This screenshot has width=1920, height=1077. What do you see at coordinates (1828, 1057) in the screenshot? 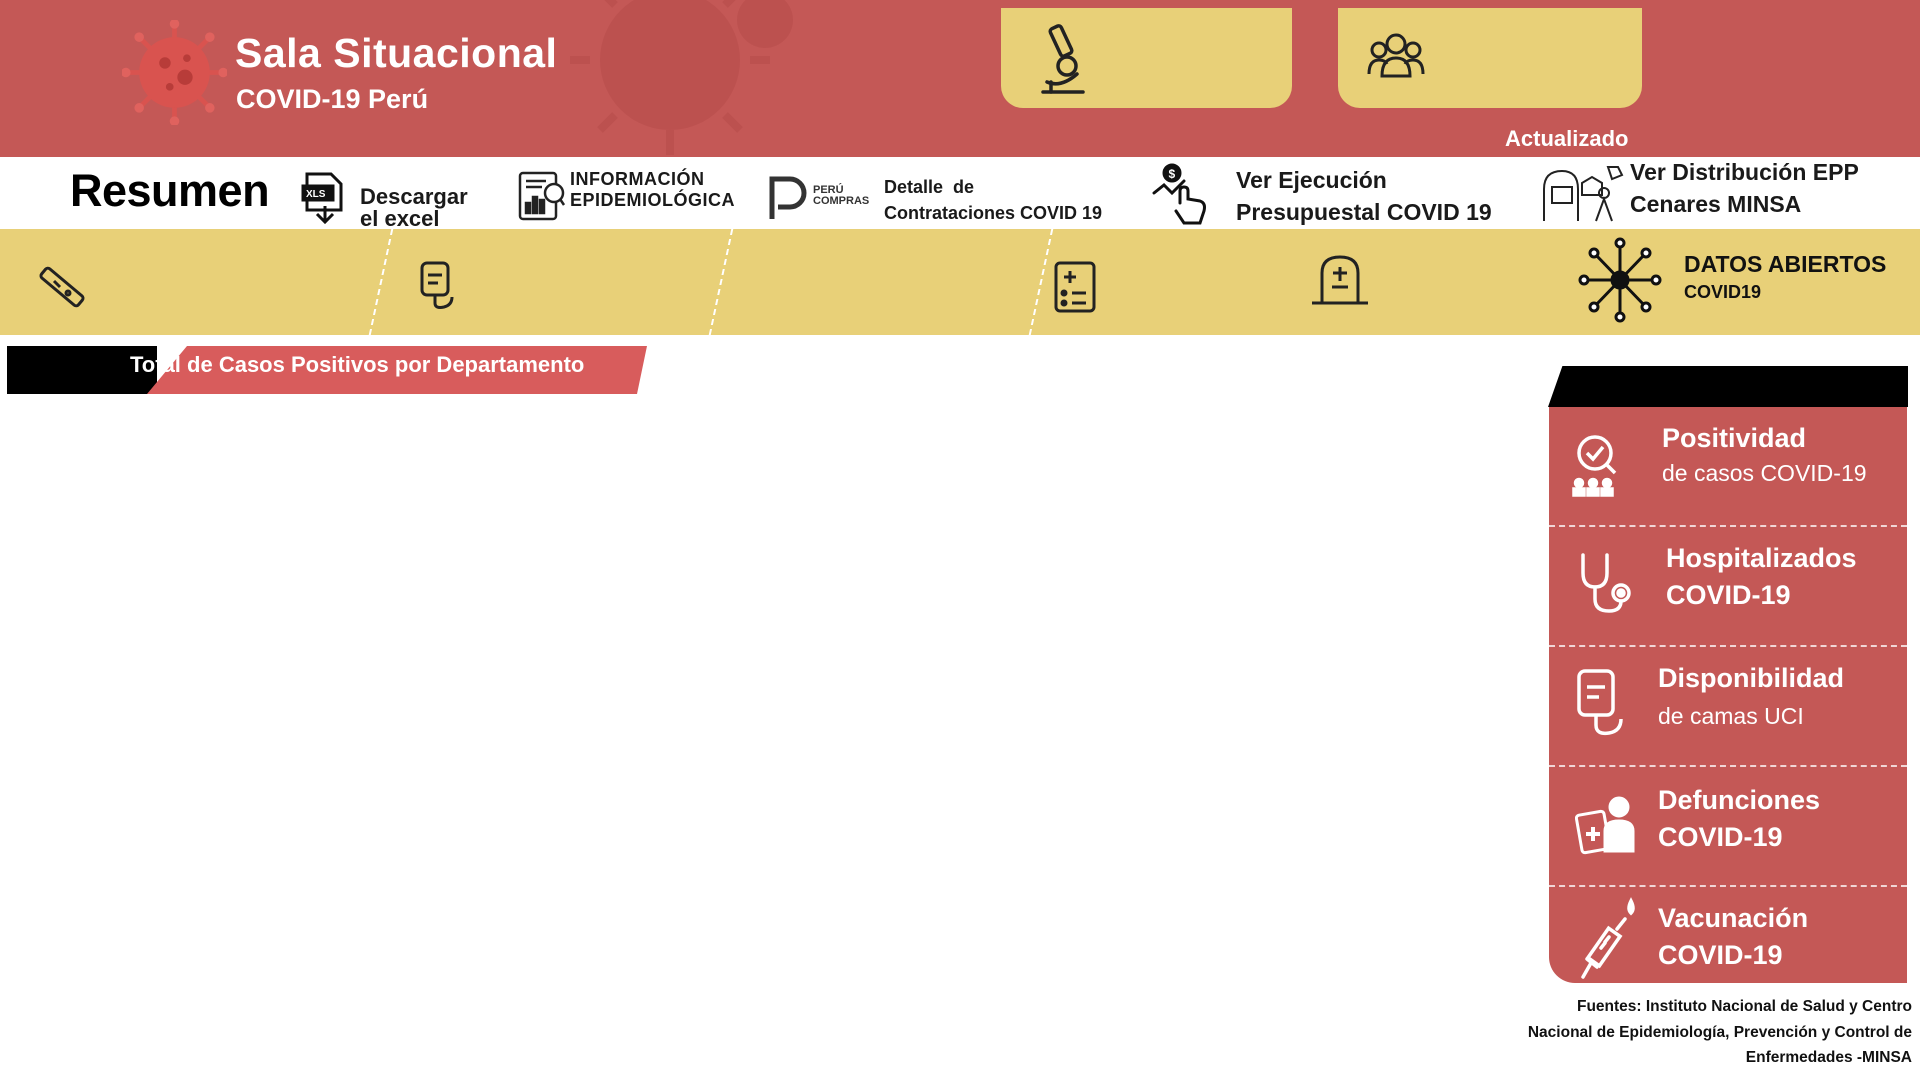
I see `sources-line3: Enfermedades -MINSA` at bounding box center [1828, 1057].